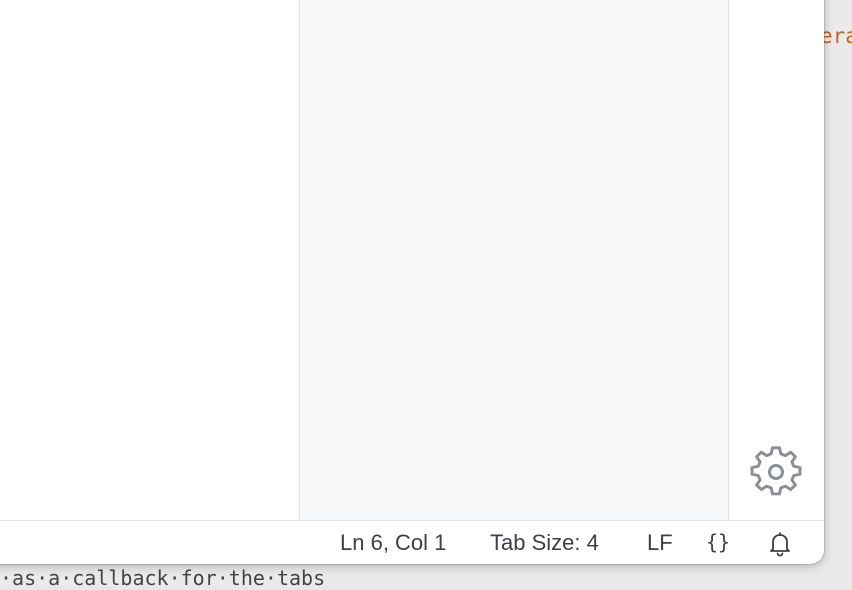  I want to click on bell-icon, so click(780, 543).